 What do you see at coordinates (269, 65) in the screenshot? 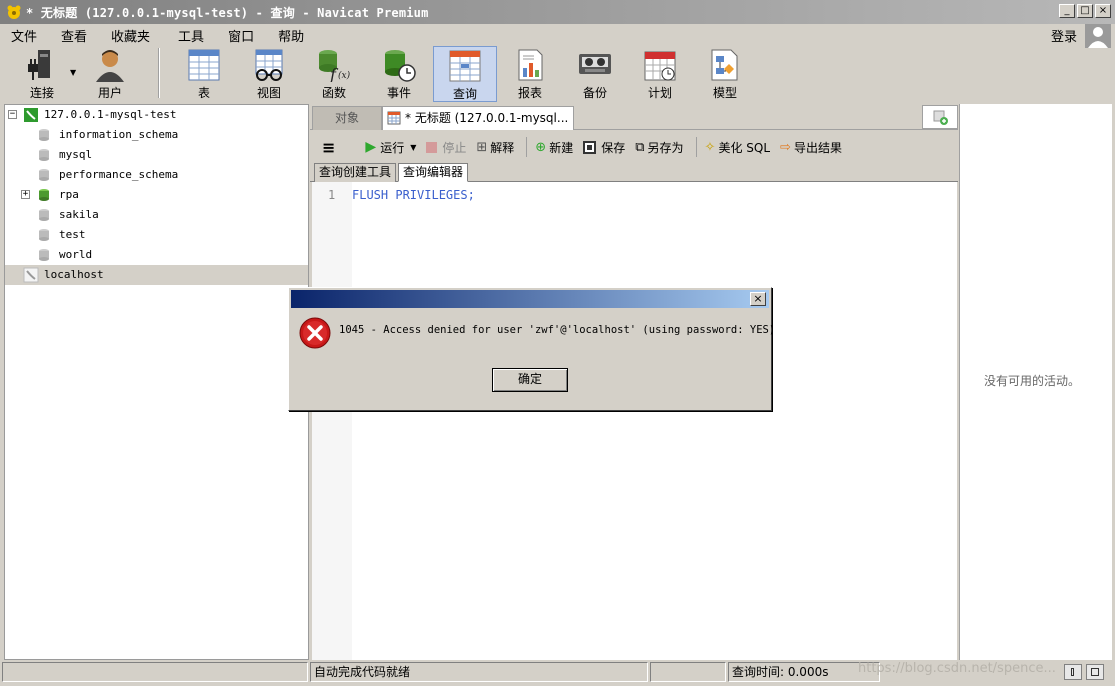
I see `view-icon` at bounding box center [269, 65].